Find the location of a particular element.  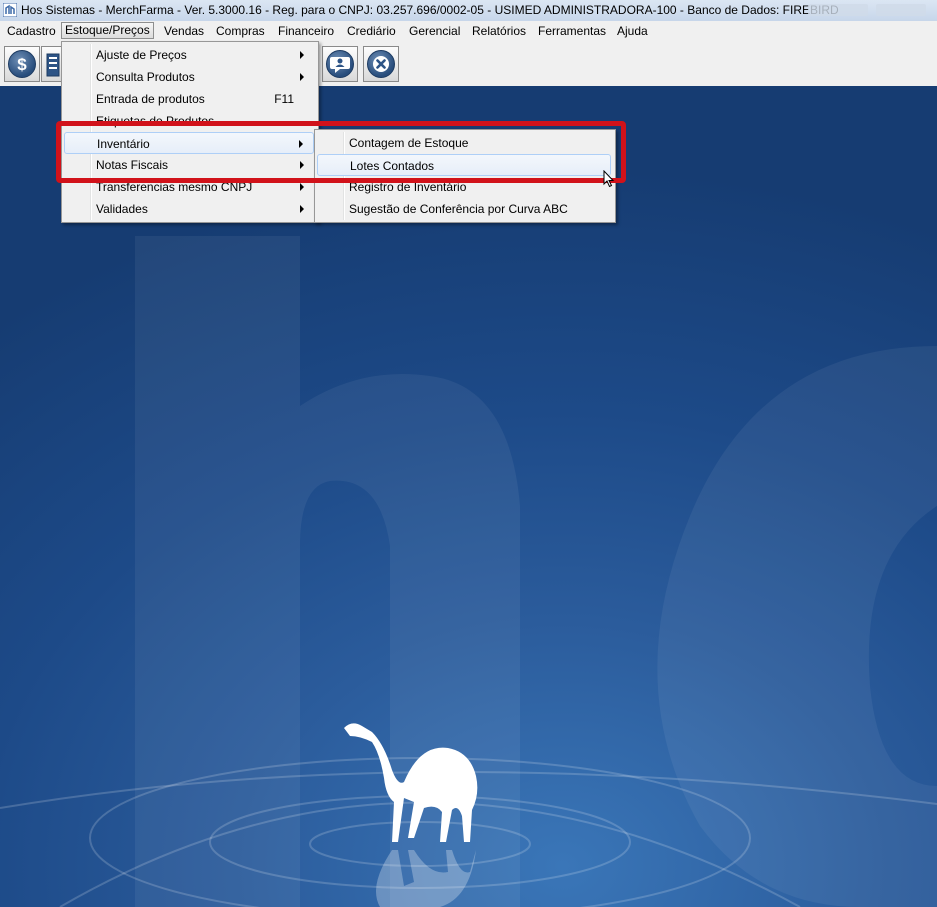

user-chat-icon is located at coordinates (340, 64).